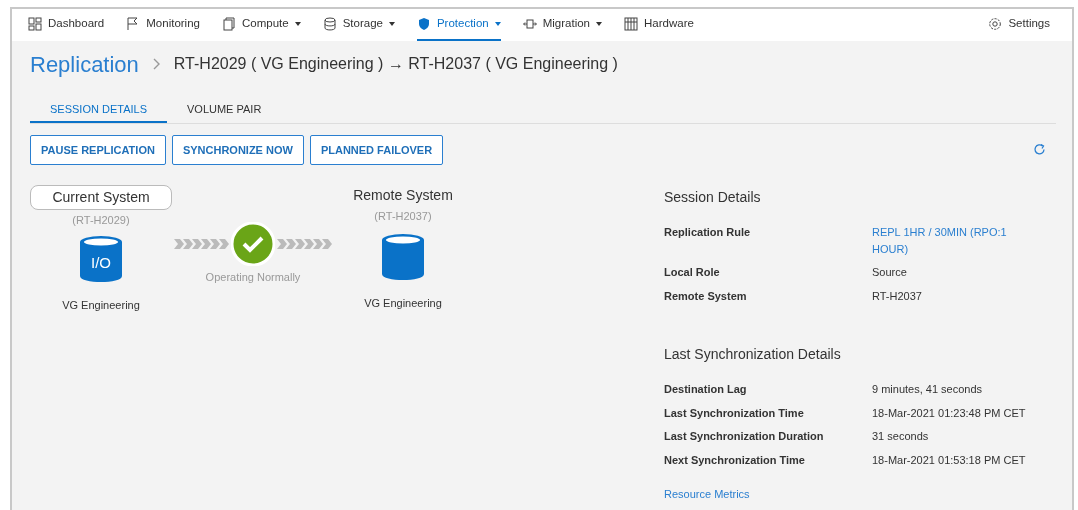 The image size is (1078, 510). I want to click on nav-tab: Hardware, so click(659, 25).